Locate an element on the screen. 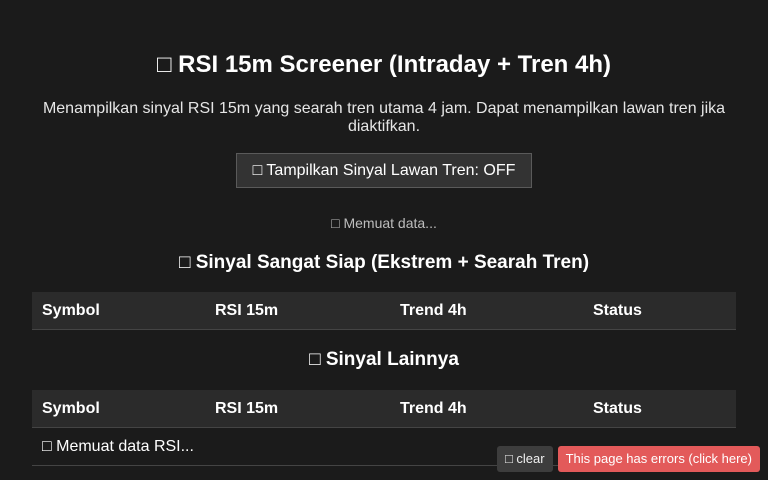 The image size is (768, 480). page-title: □ RSI 15m Screener (Intraday + Tren 4h) is located at coordinates (383, 64).